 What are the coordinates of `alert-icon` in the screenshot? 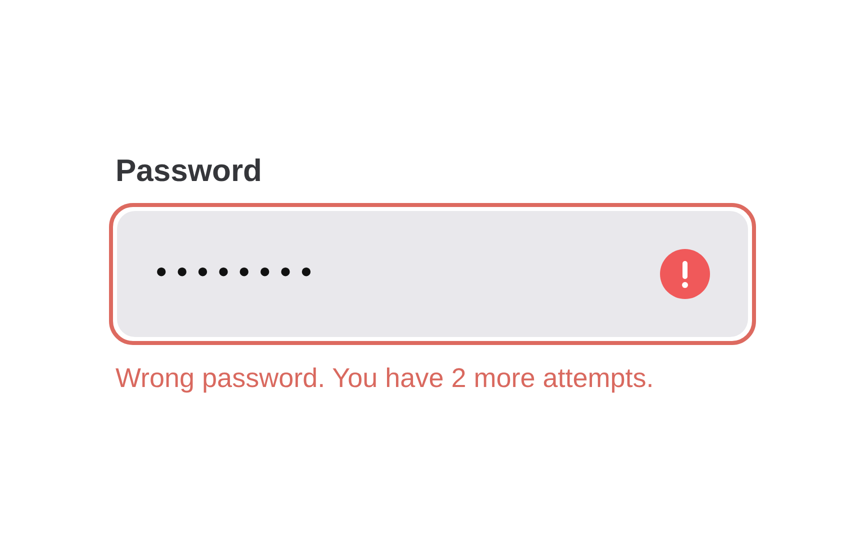 It's located at (685, 273).